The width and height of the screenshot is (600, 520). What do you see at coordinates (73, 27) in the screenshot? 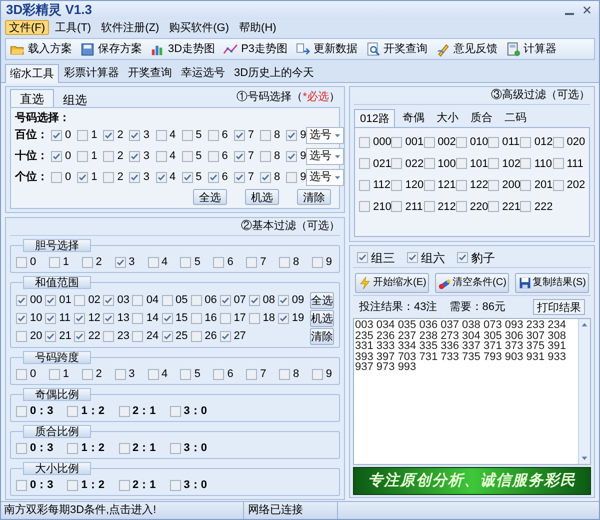
I see `menu-item: 工具(T)` at bounding box center [73, 27].